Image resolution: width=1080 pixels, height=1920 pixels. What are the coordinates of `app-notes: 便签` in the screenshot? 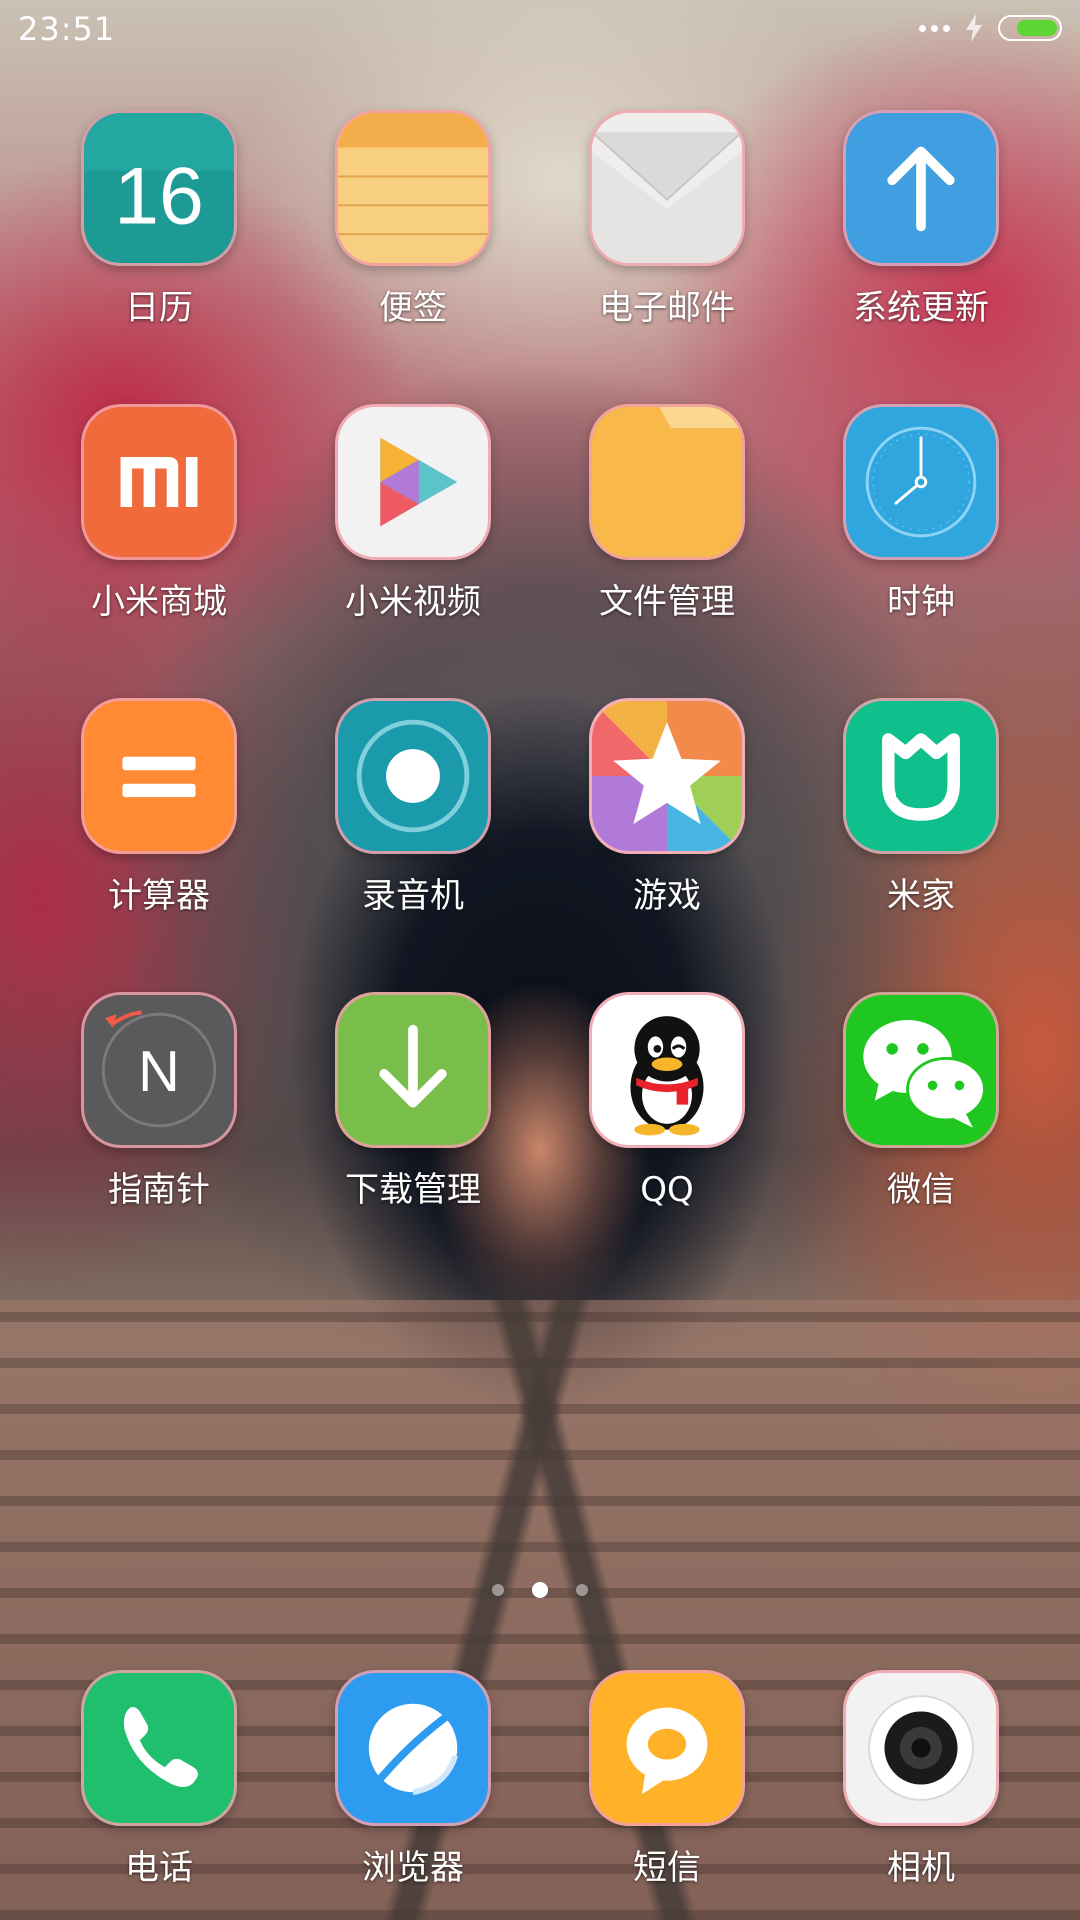 It's located at (413, 219).